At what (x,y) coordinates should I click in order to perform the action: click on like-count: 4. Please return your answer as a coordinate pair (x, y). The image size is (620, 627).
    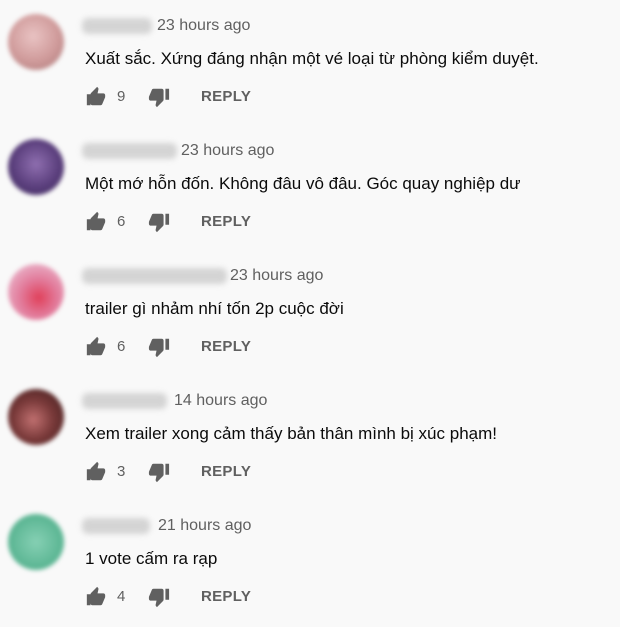
    Looking at the image, I should click on (121, 596).